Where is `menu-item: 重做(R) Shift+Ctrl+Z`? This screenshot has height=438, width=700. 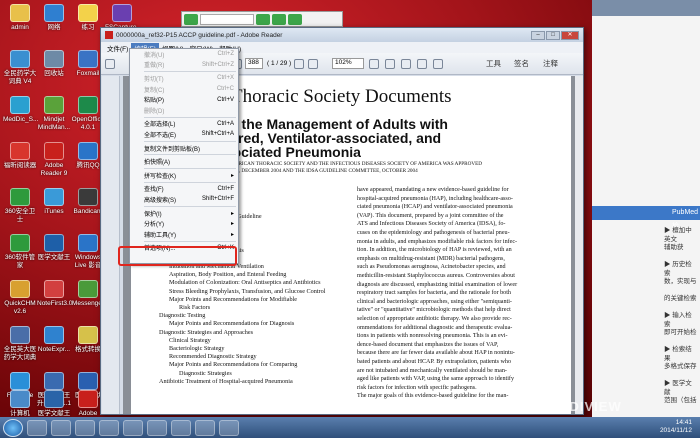 menu-item: 重做(R) Shift+Ctrl+Z is located at coordinates (184, 65).